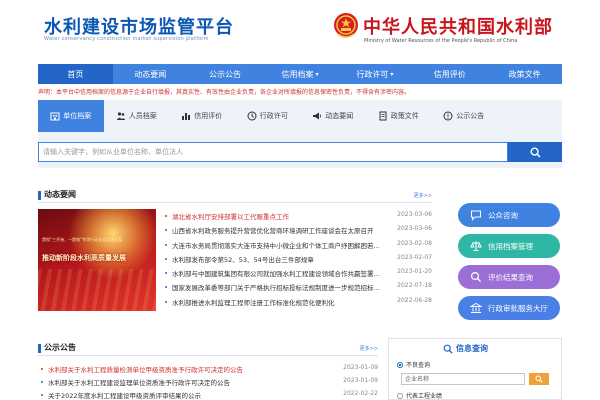 The height and width of the screenshot is (400, 600). What do you see at coordinates (183, 395) in the screenshot?
I see `announcement-title: 关于2022年度水利工程建设甲级资质评审结果的公示` at bounding box center [183, 395].